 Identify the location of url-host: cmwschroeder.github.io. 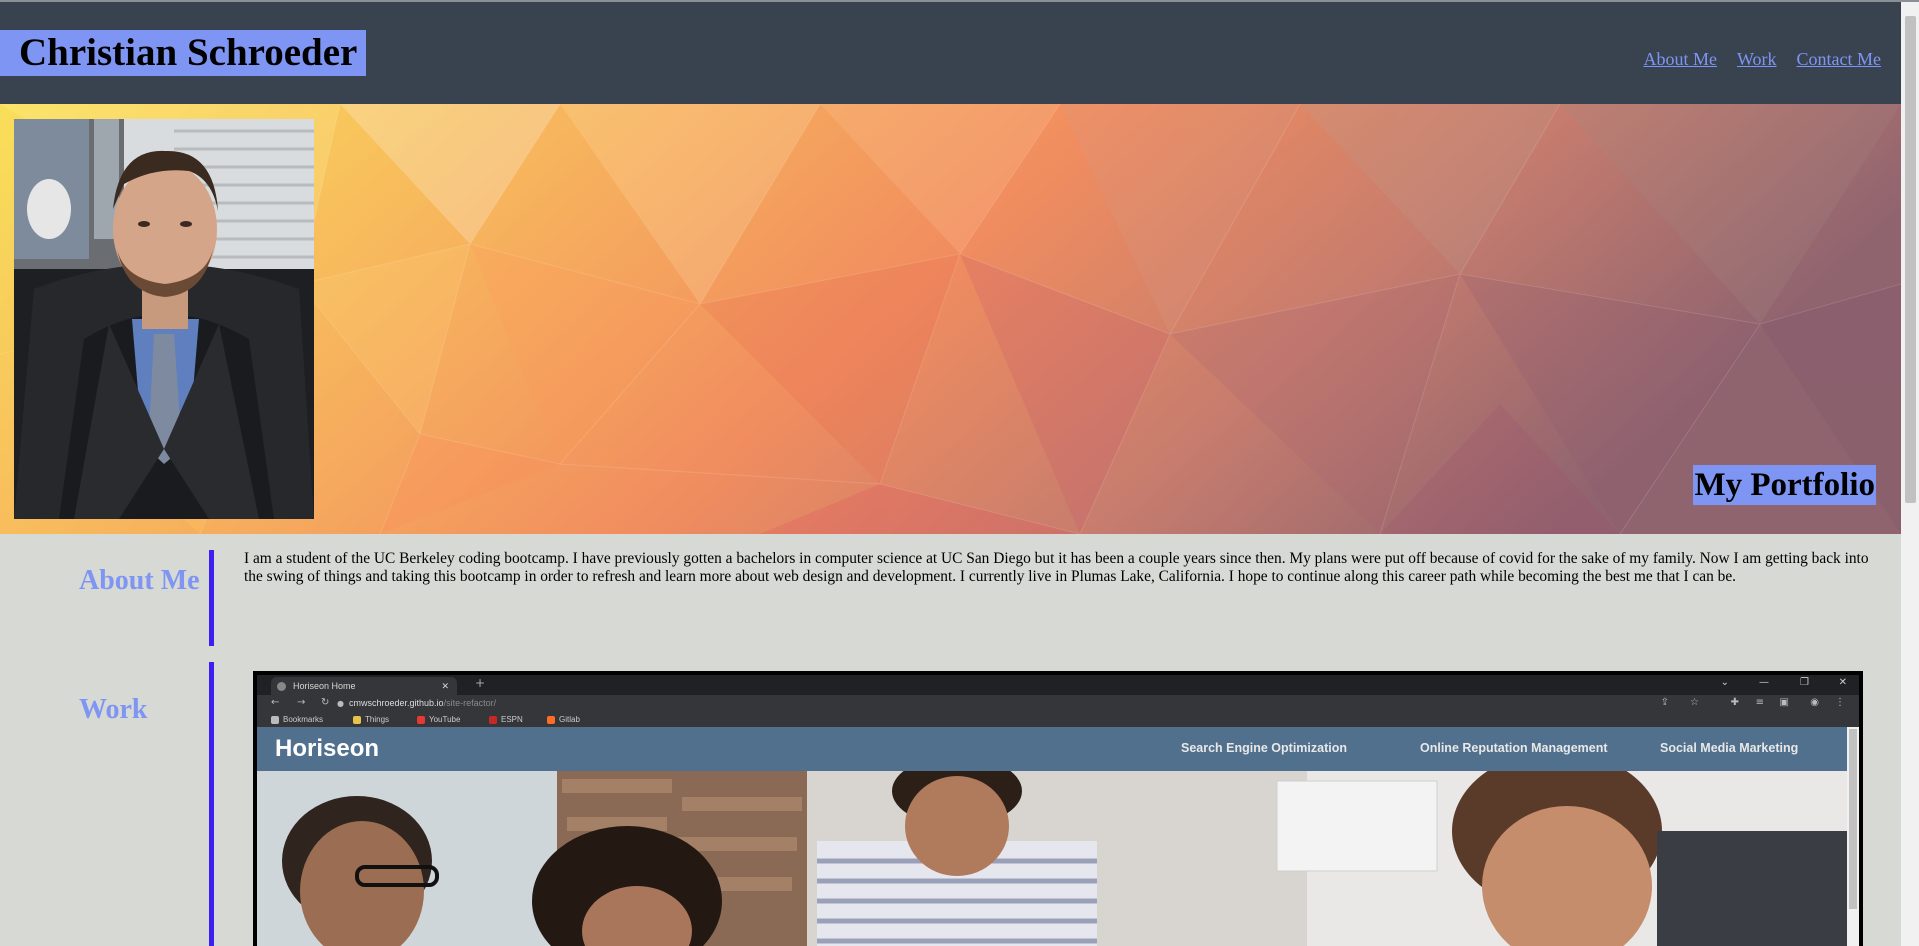
(396, 703).